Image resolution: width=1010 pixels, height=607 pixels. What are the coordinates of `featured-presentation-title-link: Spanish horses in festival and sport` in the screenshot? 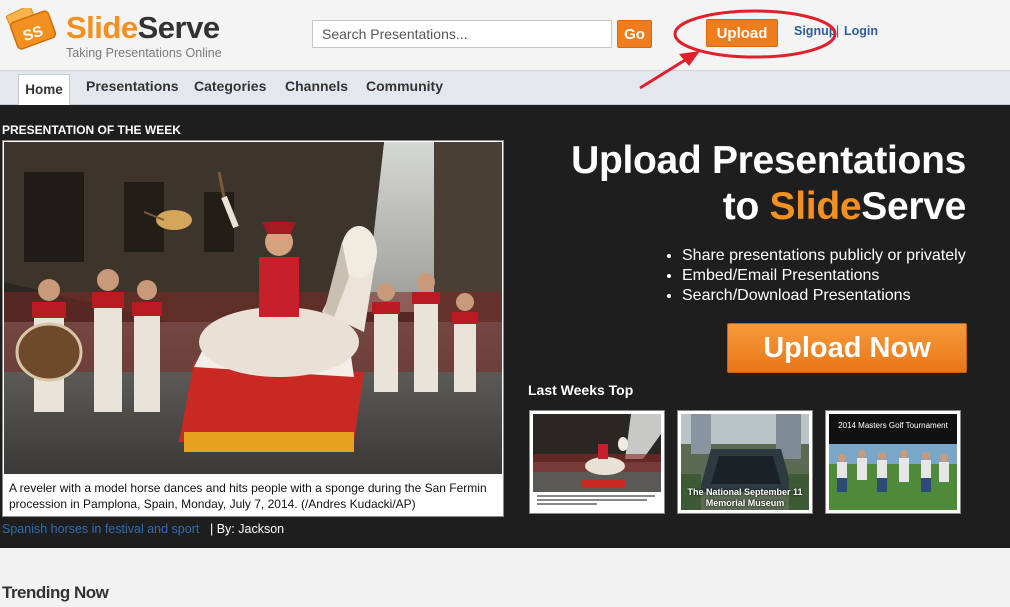 It's located at (100, 529).